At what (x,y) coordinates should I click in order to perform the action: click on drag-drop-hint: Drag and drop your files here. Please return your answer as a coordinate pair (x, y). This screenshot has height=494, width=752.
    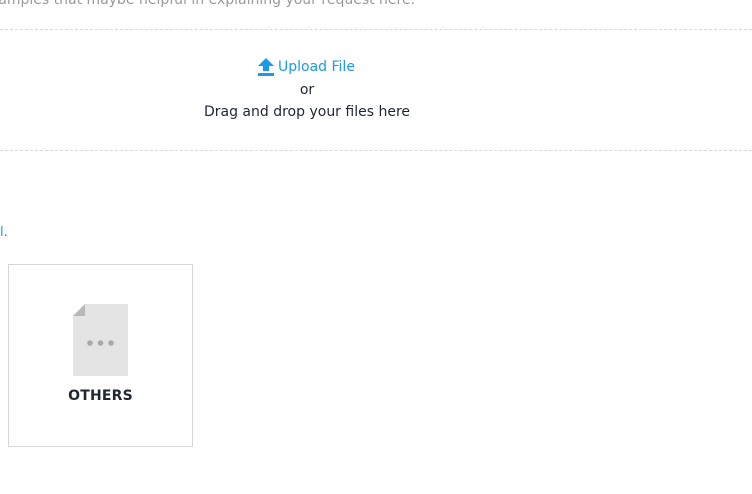
    Looking at the image, I should click on (307, 112).